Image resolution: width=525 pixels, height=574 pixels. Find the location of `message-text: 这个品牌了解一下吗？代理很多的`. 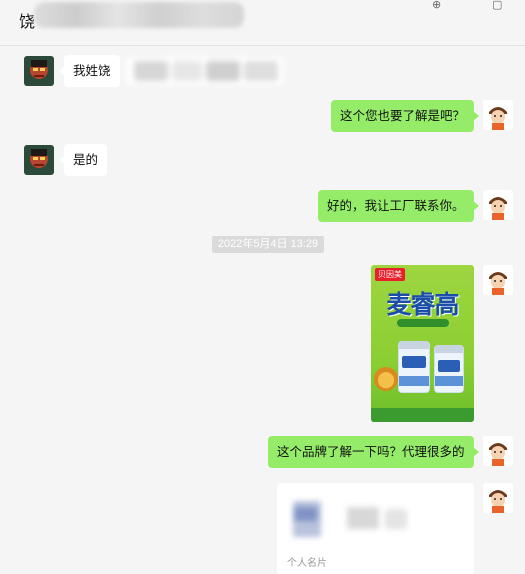

message-text: 这个品牌了解一下吗？代理很多的 is located at coordinates (371, 452).